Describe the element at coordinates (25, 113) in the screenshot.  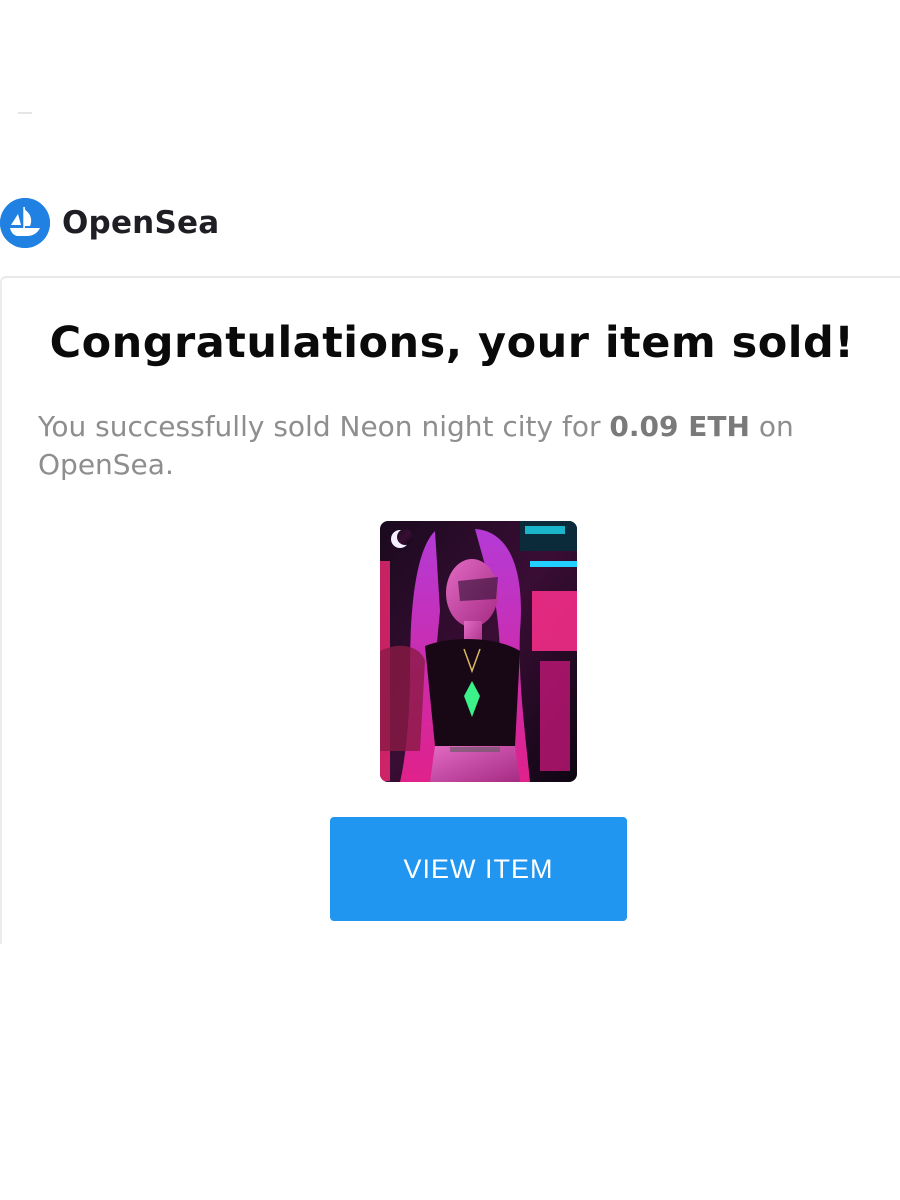
I see `divider` at that location.